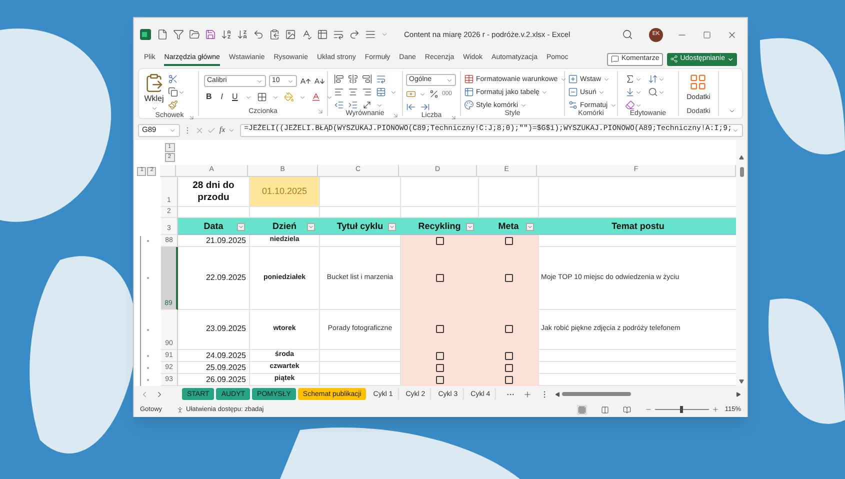  Describe the element at coordinates (339, 92) in the screenshot. I see `align-left-icon` at that location.